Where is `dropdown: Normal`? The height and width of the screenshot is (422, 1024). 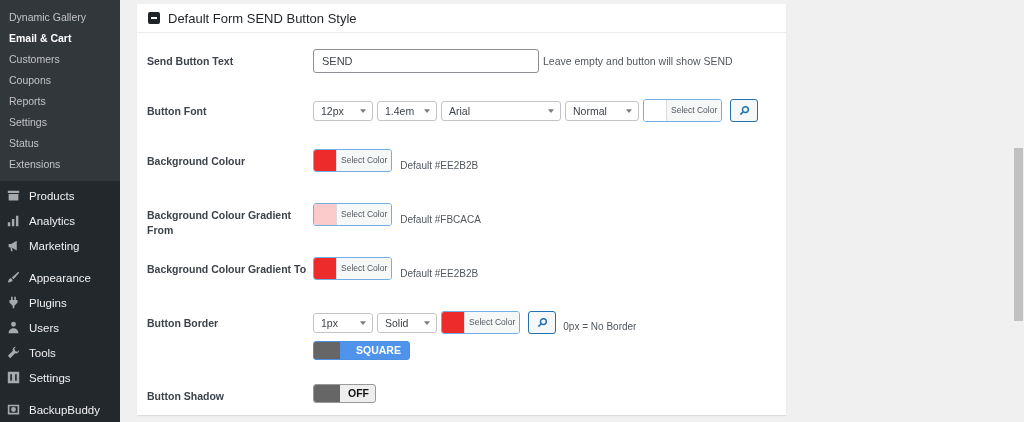 dropdown: Normal is located at coordinates (602, 111).